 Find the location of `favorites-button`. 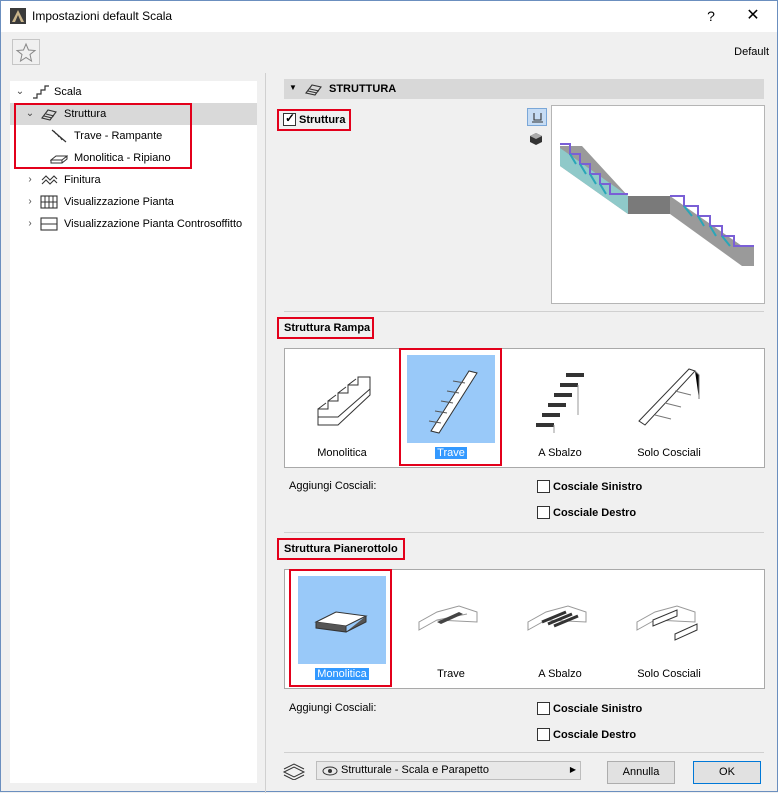

favorites-button is located at coordinates (26, 52).